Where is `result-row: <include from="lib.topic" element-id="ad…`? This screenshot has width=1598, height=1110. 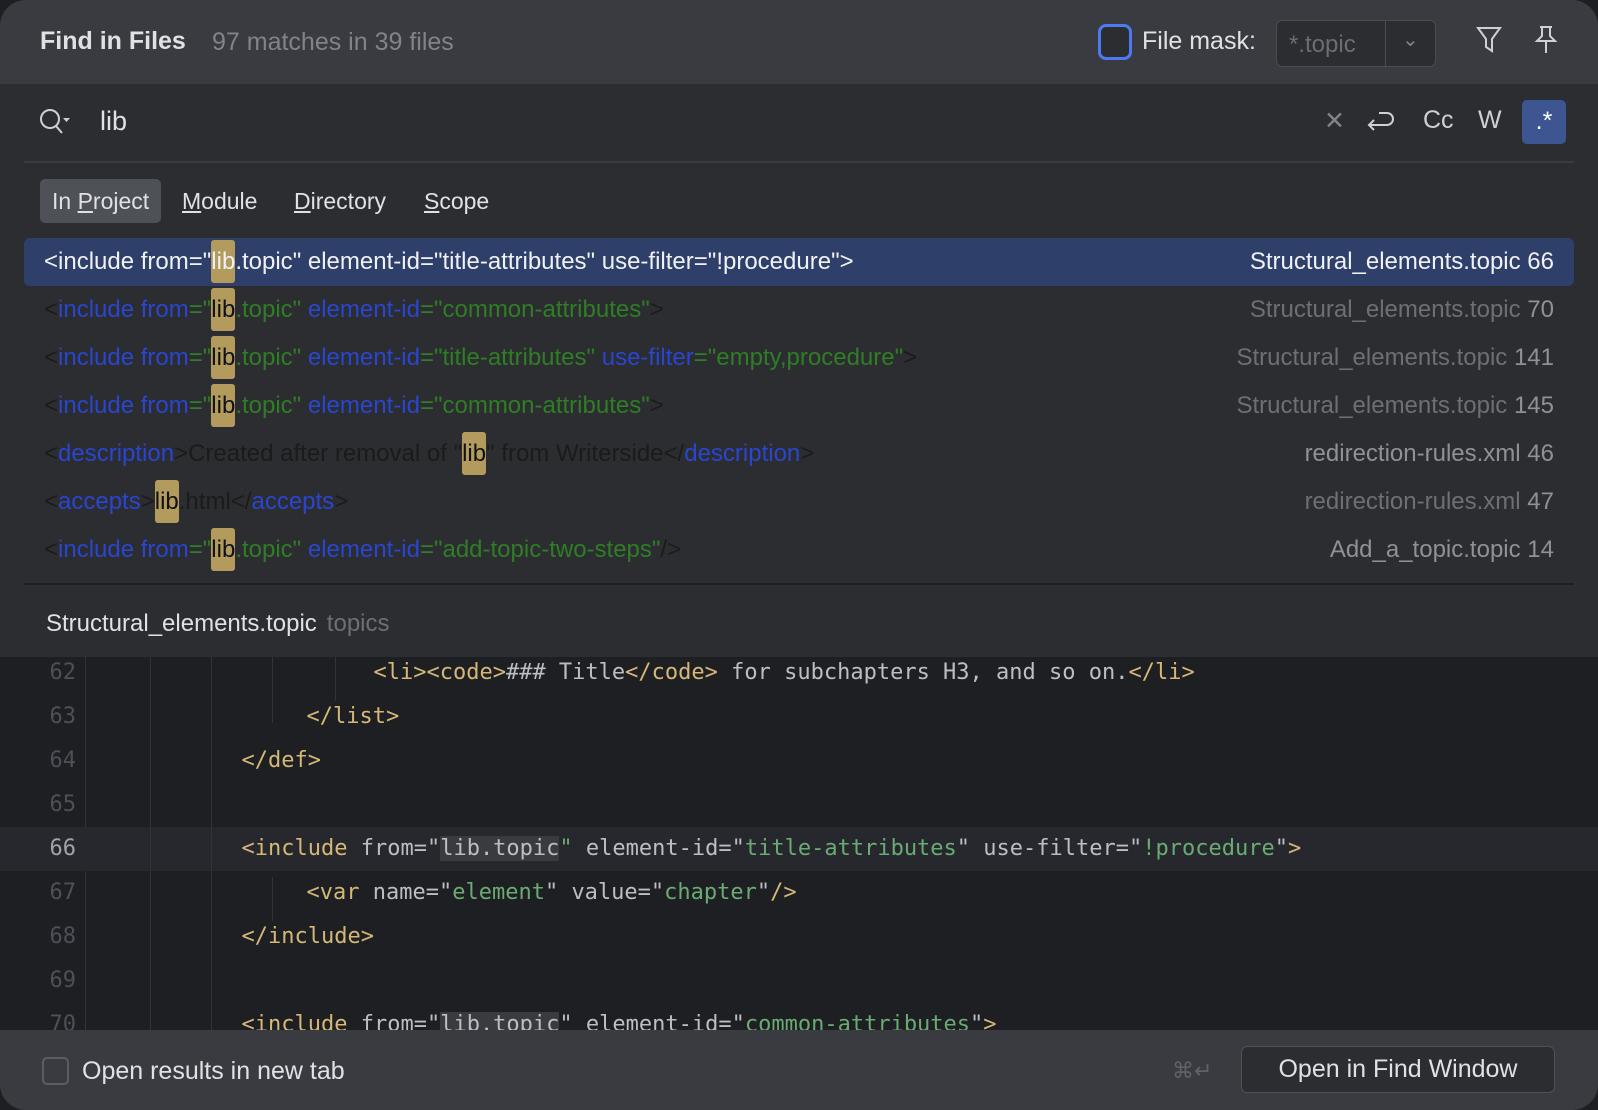 result-row: <include from="lib.topic" element-id="ad… is located at coordinates (799, 550).